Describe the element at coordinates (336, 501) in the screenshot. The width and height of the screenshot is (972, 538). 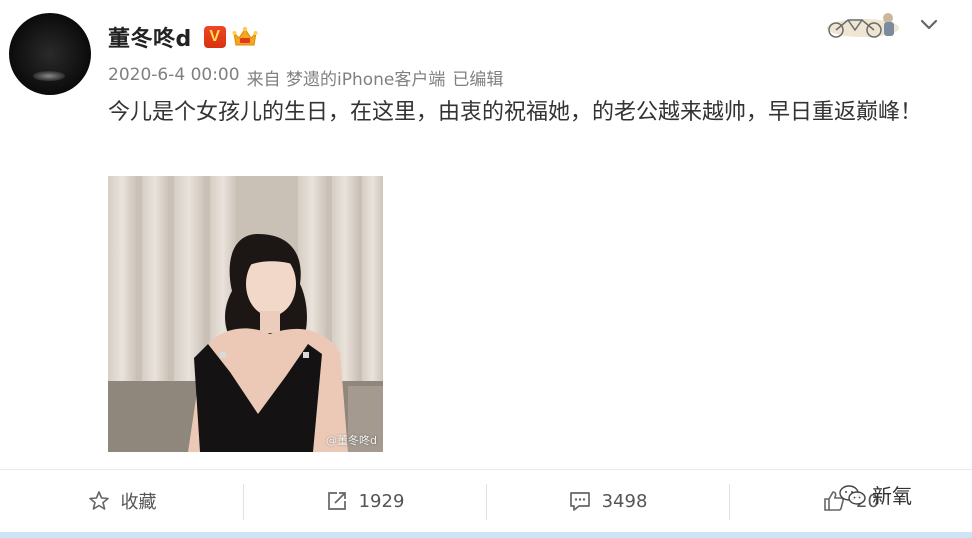
I see `share-icon` at that location.